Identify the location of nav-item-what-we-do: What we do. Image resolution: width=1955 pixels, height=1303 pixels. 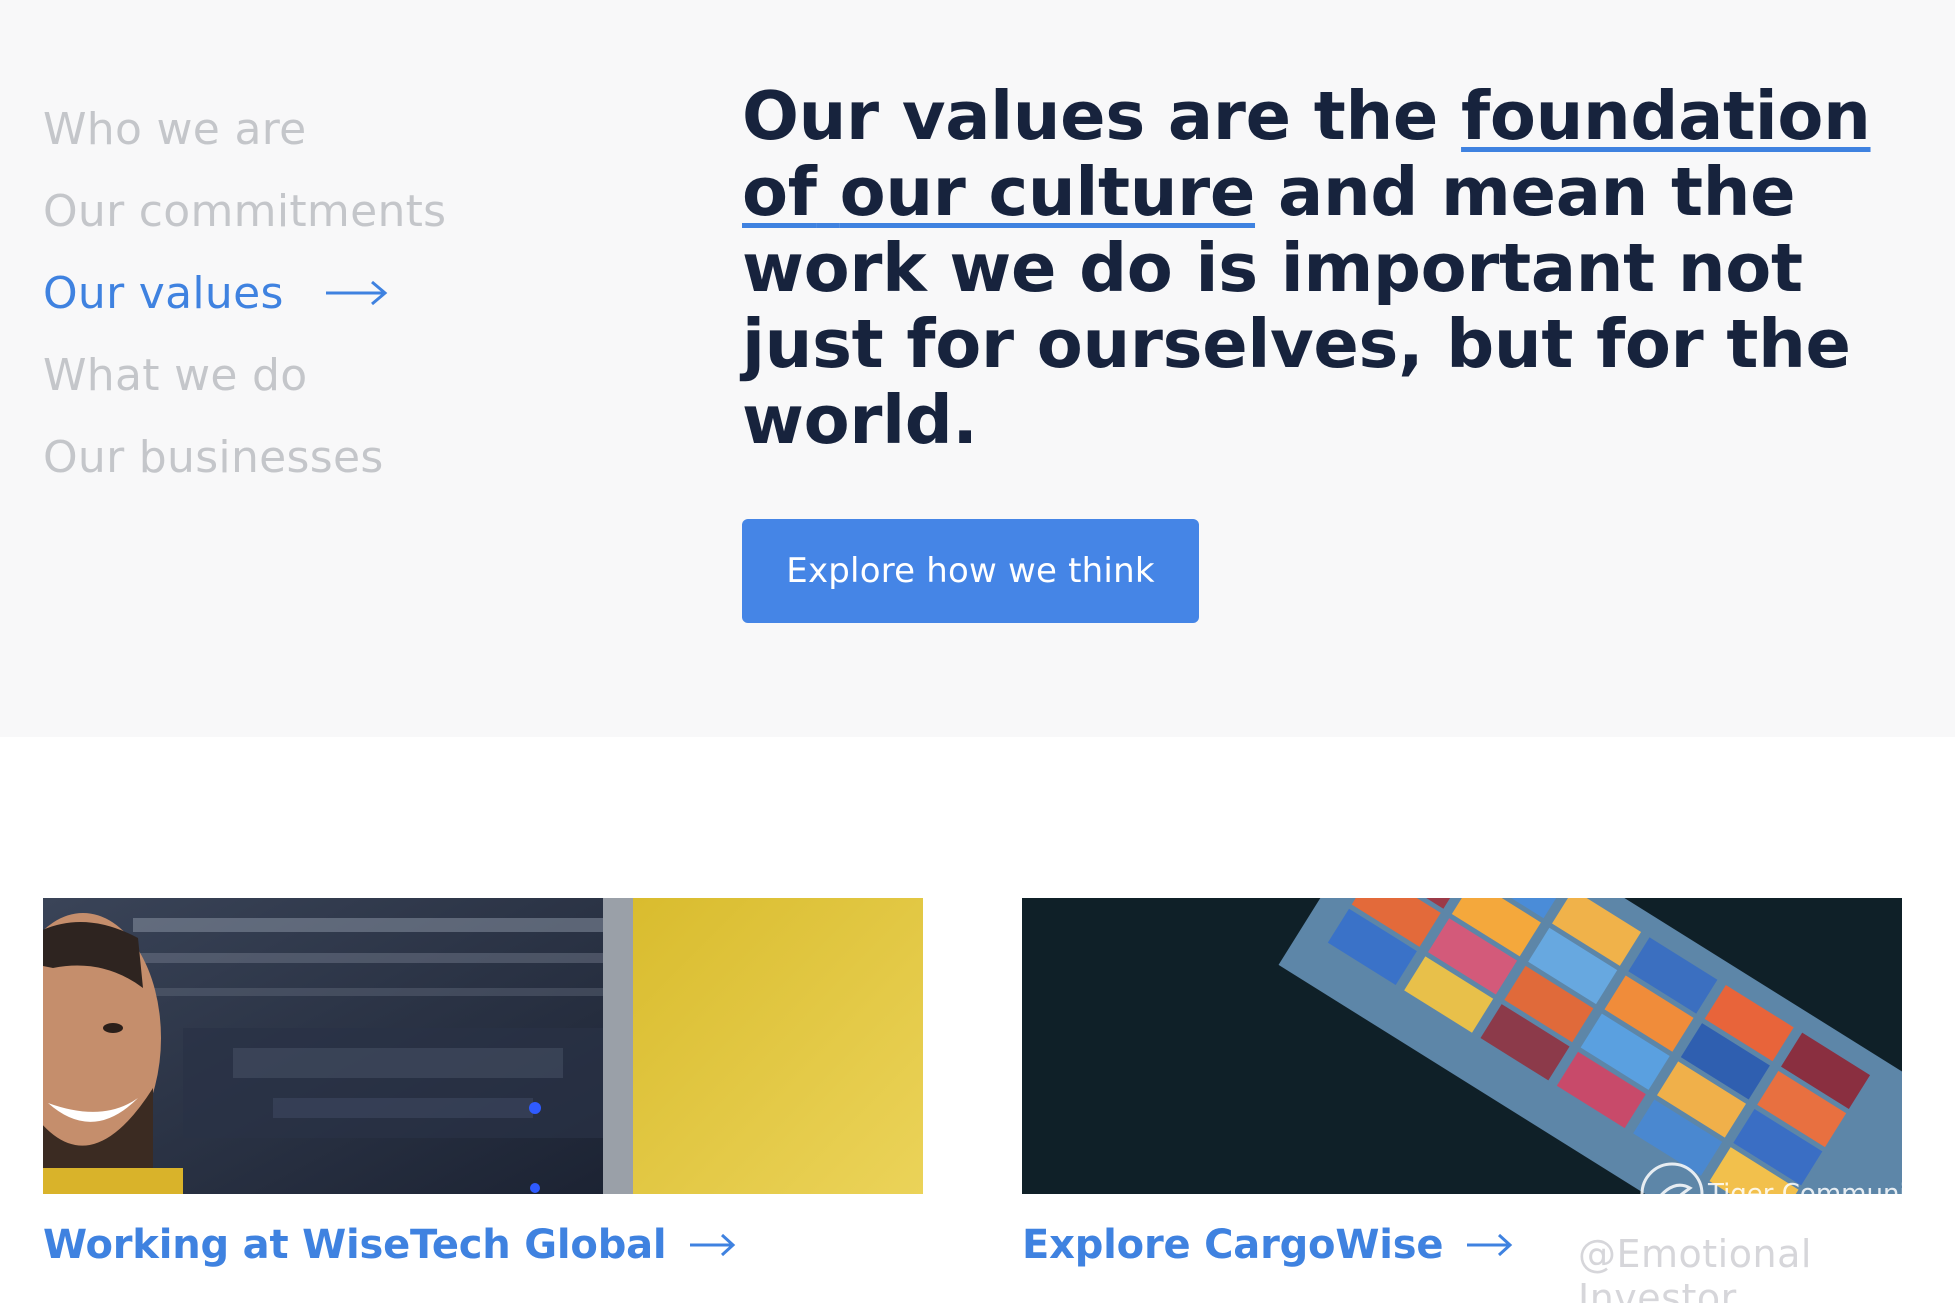
(244, 375).